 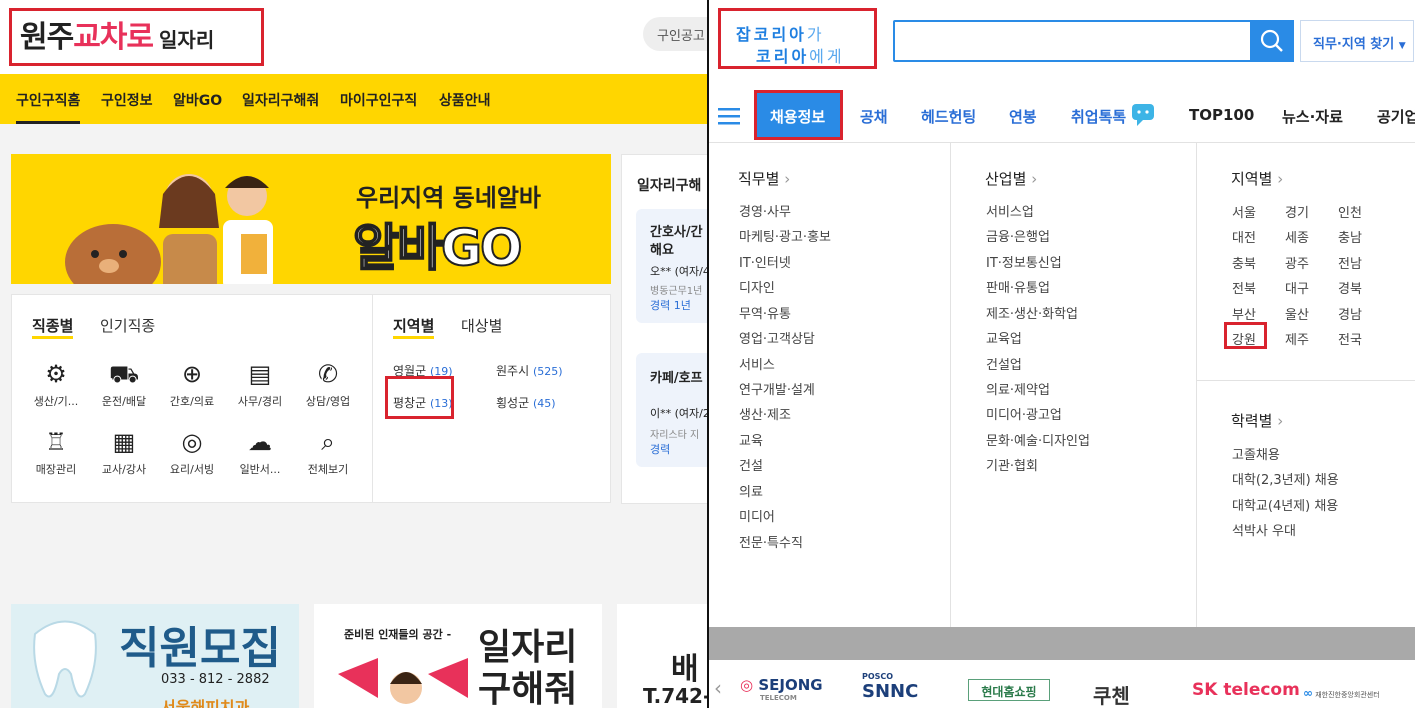 I want to click on partner-center: ∞ 재한진한중앙회관센터, so click(x=1341, y=693).